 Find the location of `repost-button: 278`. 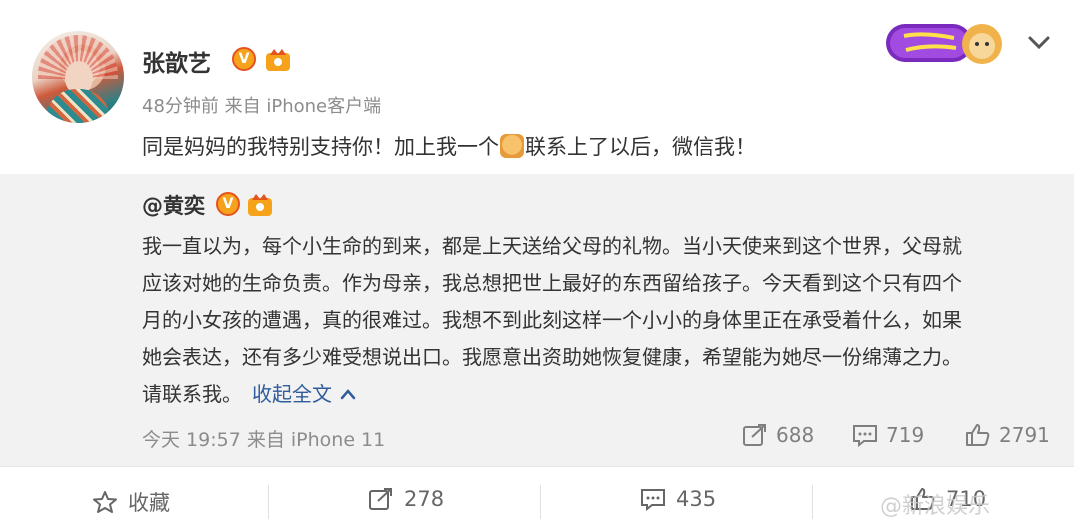

repost-button: 278 is located at coordinates (406, 499).